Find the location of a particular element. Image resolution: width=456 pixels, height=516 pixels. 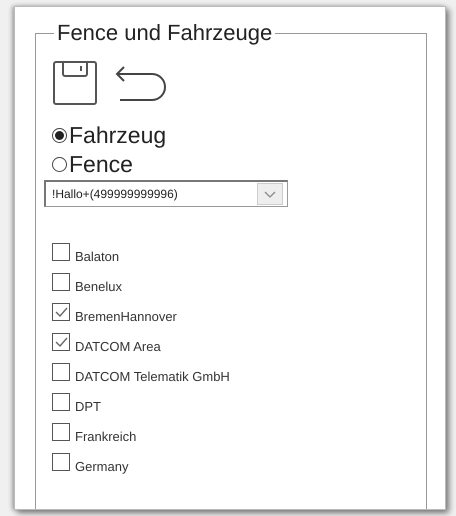

vehicle-dropdown: !Hallo+(499999999996) is located at coordinates (166, 193).